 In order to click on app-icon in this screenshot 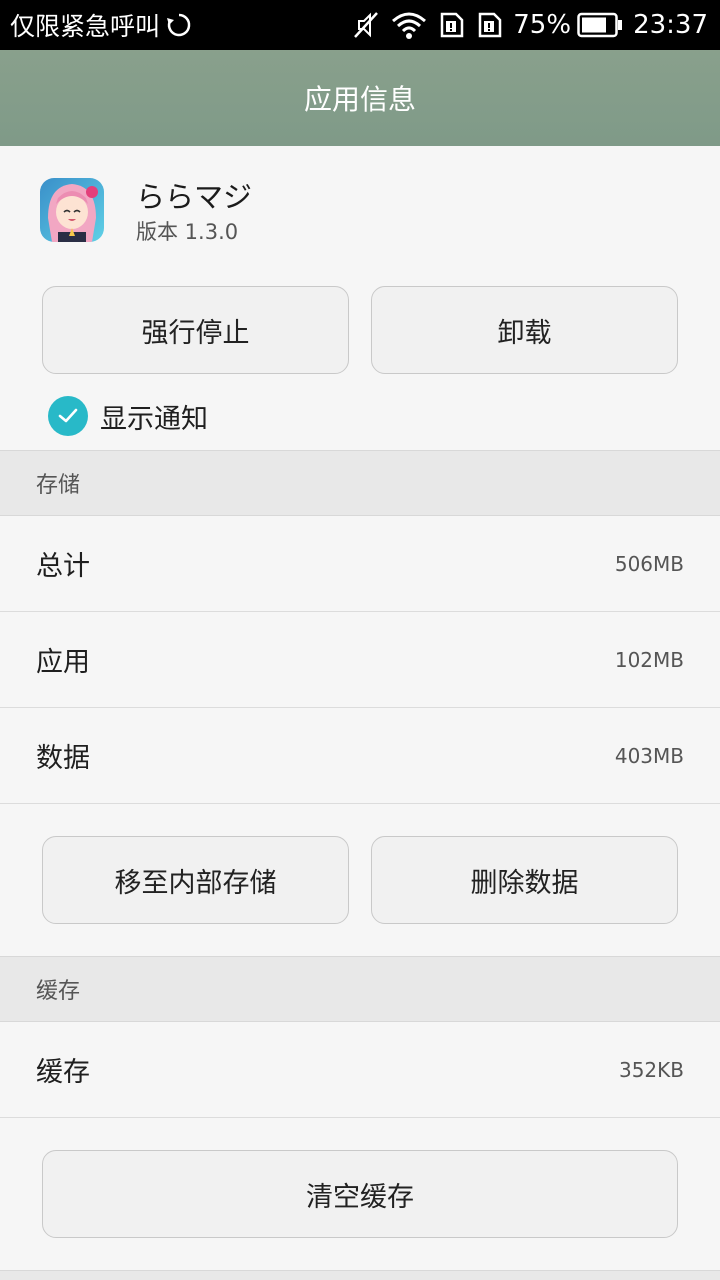, I will do `click(72, 210)`.